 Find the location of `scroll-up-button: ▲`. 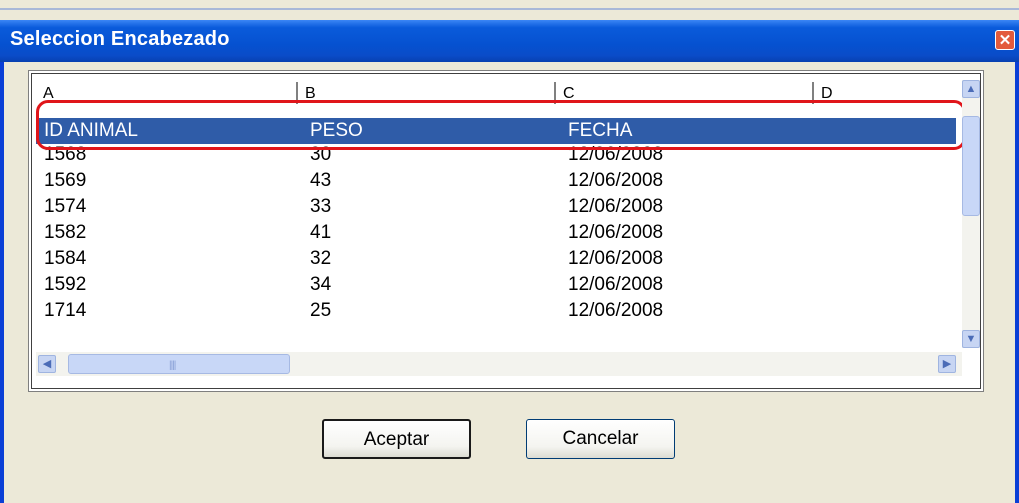

scroll-up-button: ▲ is located at coordinates (971, 89).